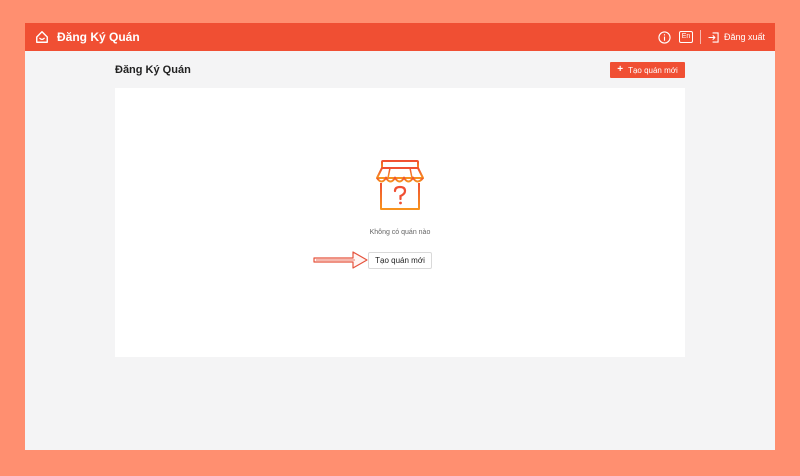 This screenshot has height=476, width=800. What do you see at coordinates (340, 260) in the screenshot?
I see `arrow-right-icon` at bounding box center [340, 260].